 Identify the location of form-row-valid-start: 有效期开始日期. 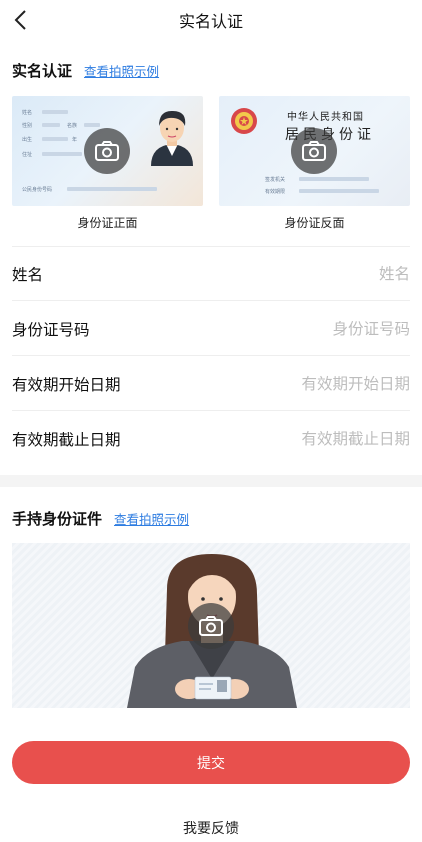
(211, 384).